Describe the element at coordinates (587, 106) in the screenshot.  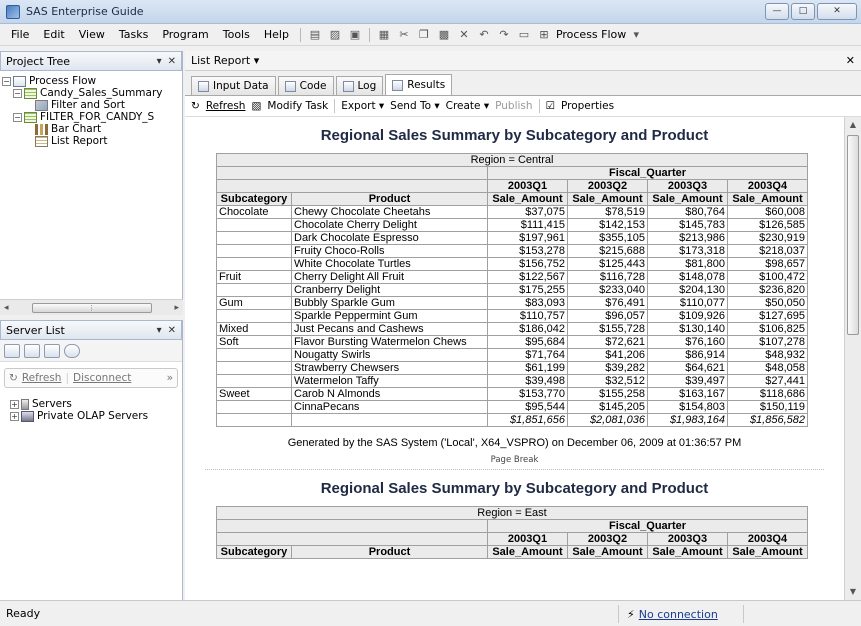
I see `properties-button: Properties` at that location.